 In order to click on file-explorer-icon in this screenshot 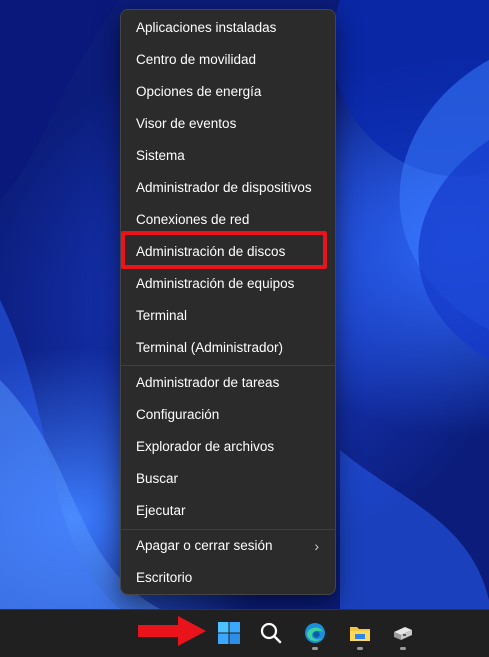, I will do `click(360, 634)`.